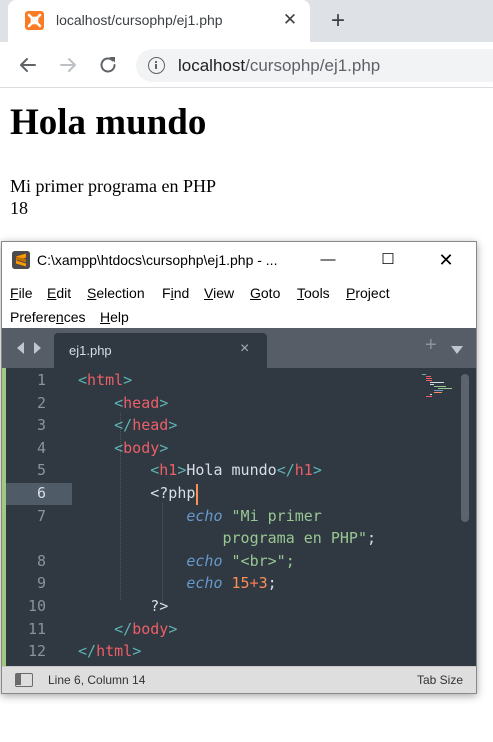  What do you see at coordinates (236, 470) in the screenshot?
I see `code-line: <h1>Hola mundo</h1>` at bounding box center [236, 470].